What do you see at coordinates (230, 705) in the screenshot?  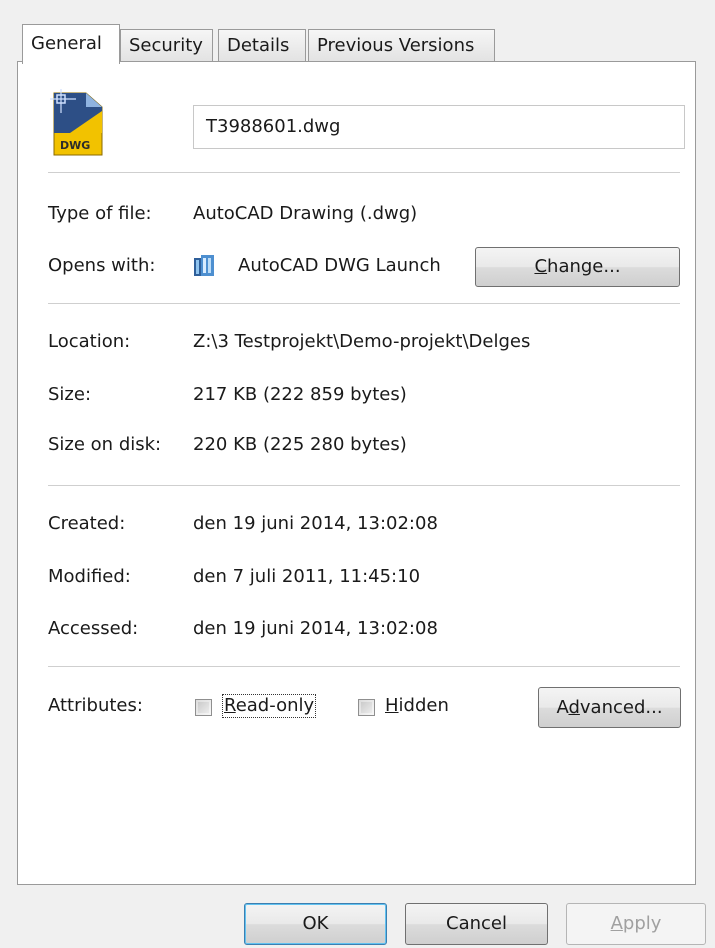 I see `read-only-accel: R` at bounding box center [230, 705].